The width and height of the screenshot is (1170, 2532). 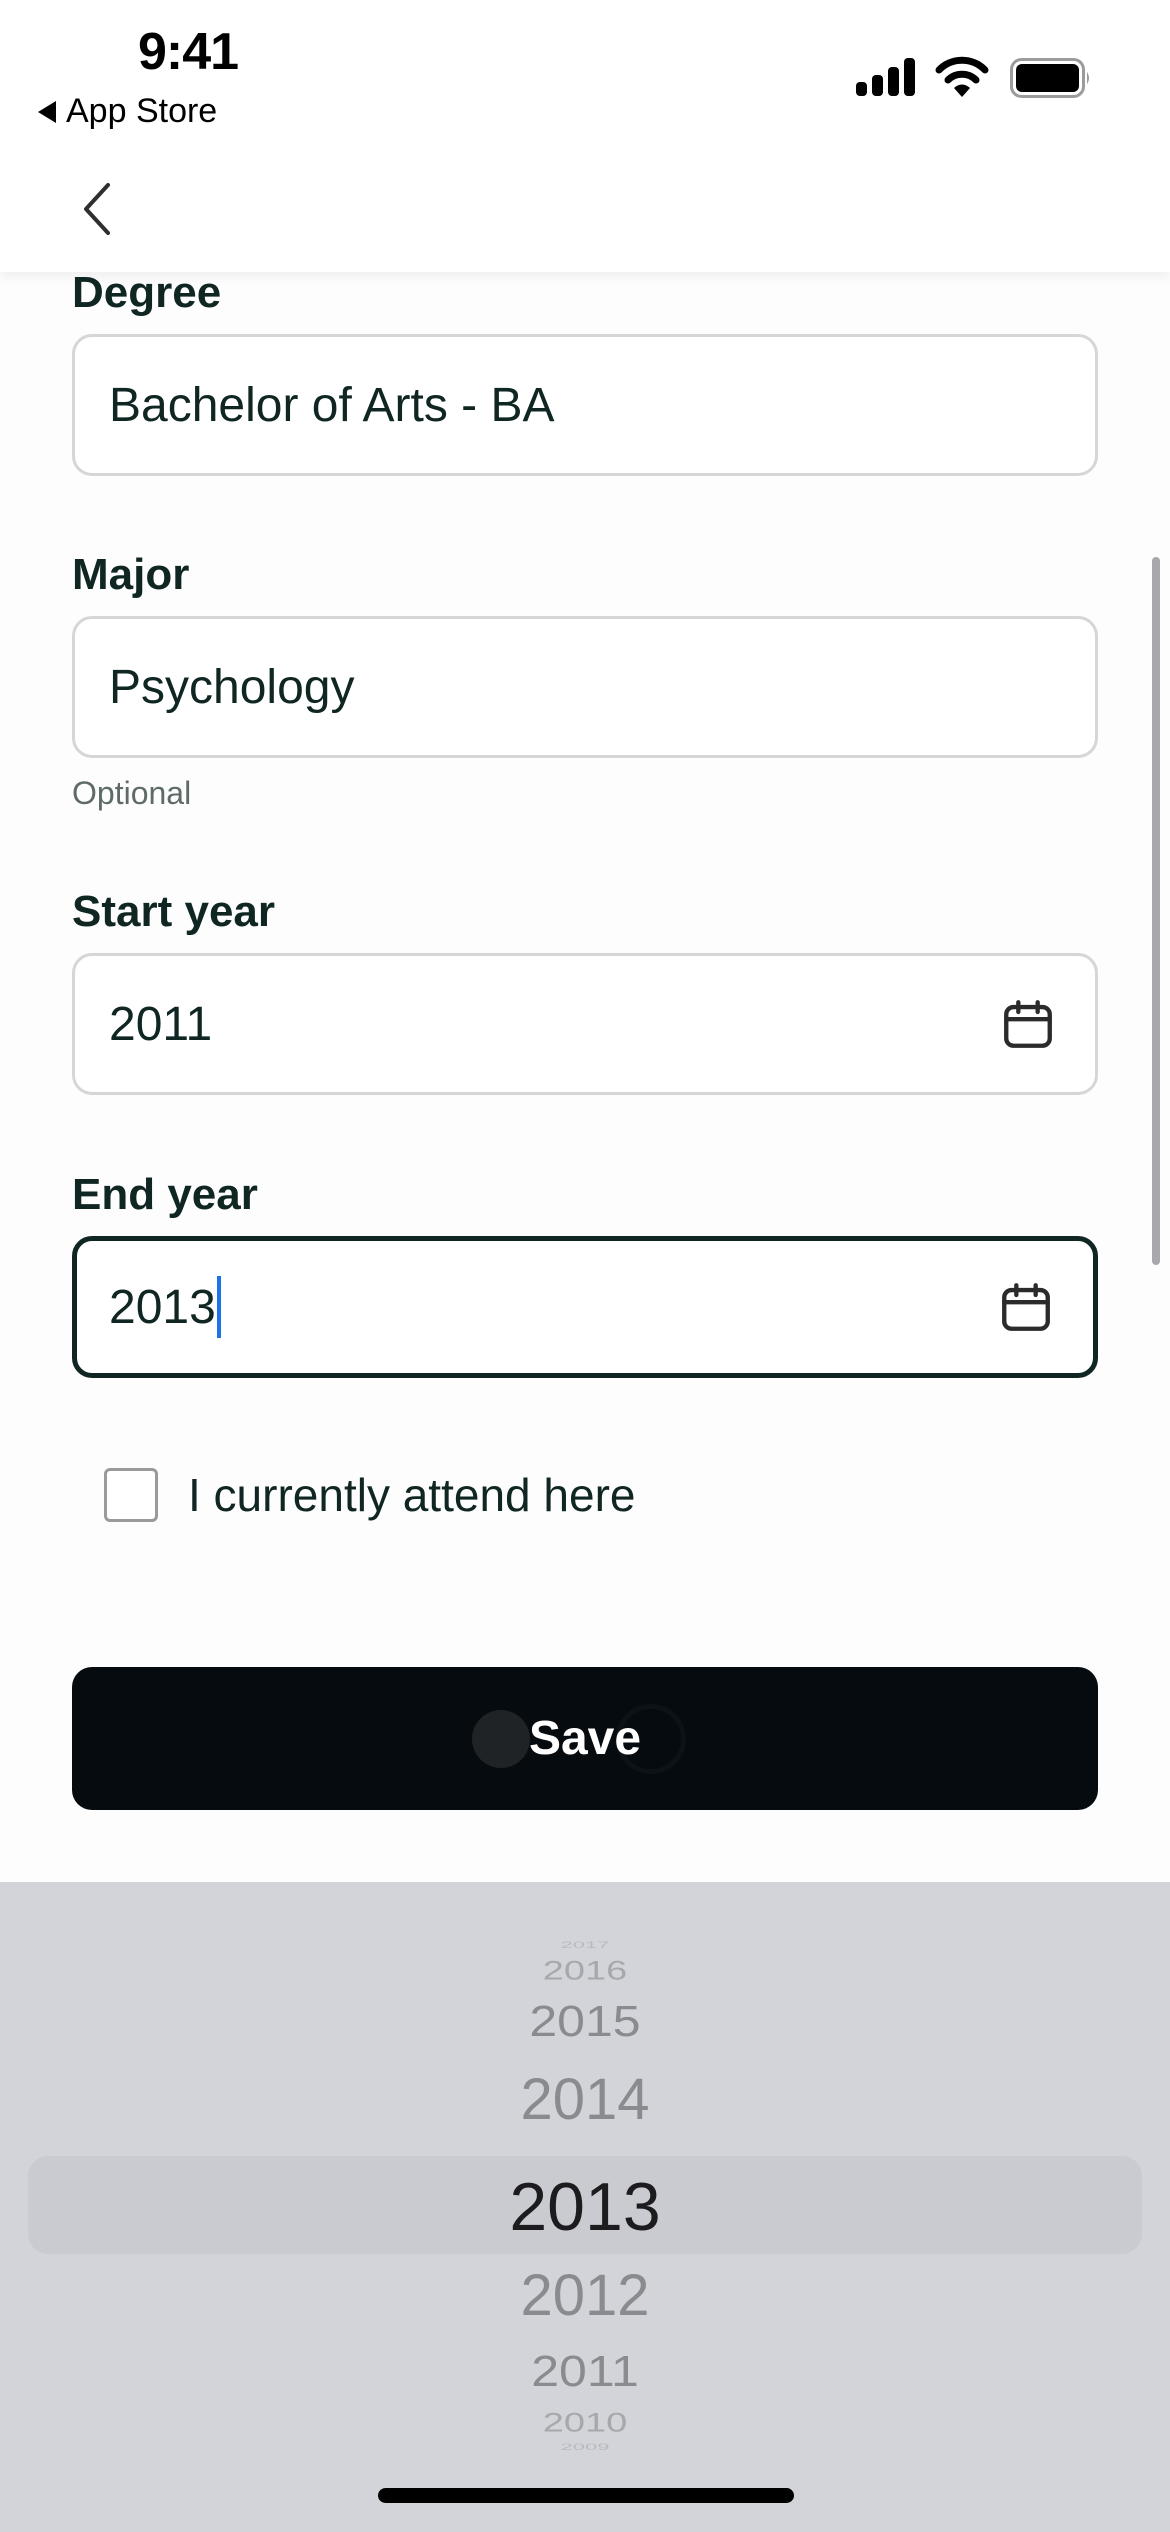 I want to click on picker-item: 2016, so click(x=585, y=1971).